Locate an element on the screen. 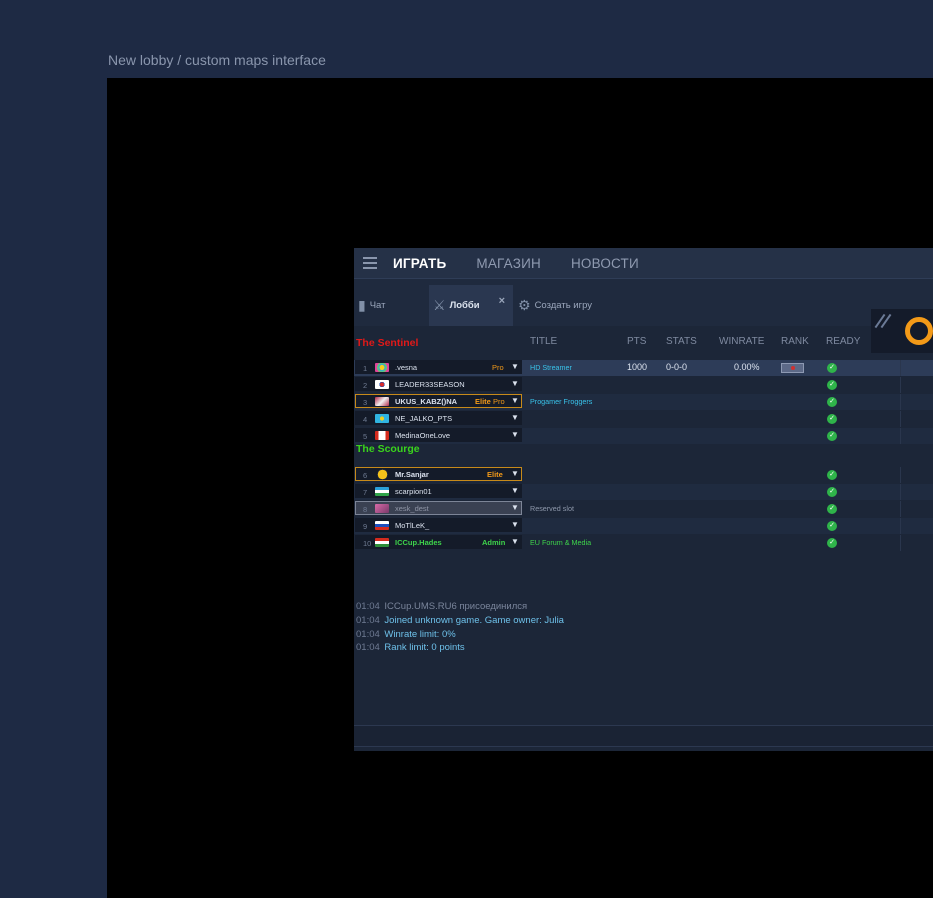  player-row: 2 LEADER33SEASON ▼ ✓ is located at coordinates (643, 385).